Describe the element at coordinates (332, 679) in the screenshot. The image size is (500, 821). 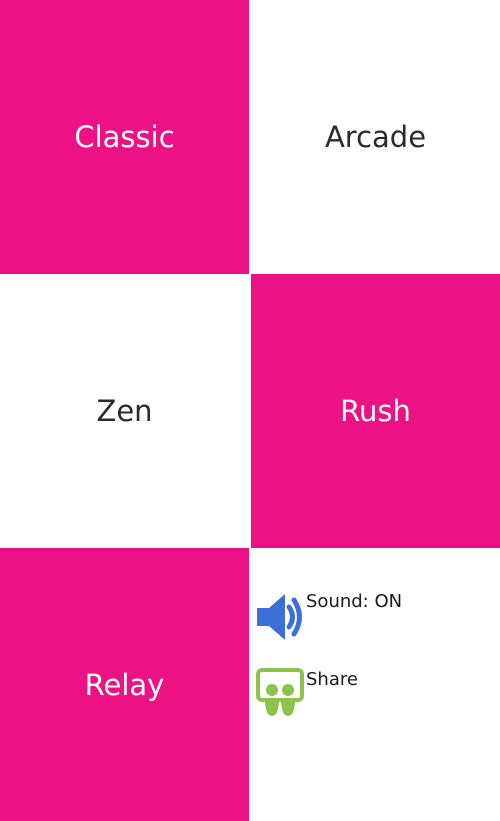
I see `share-label: Share` at that location.